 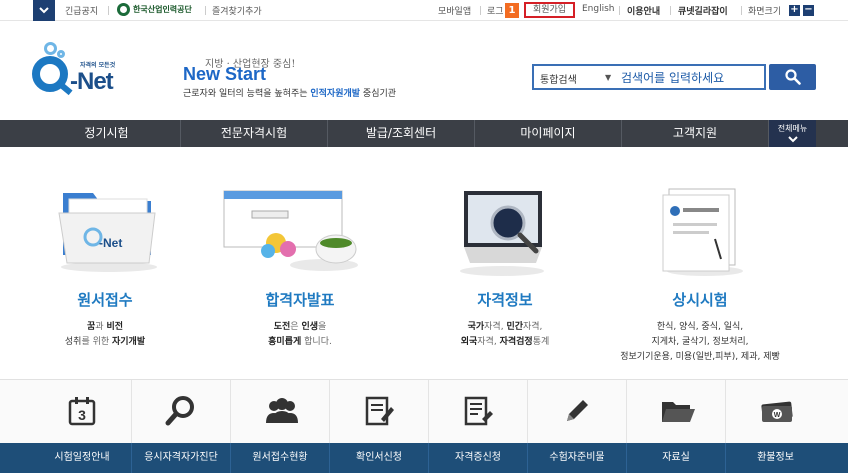 I want to click on hrdk-logo-link: 한국산업인력공단, so click(x=154, y=9).